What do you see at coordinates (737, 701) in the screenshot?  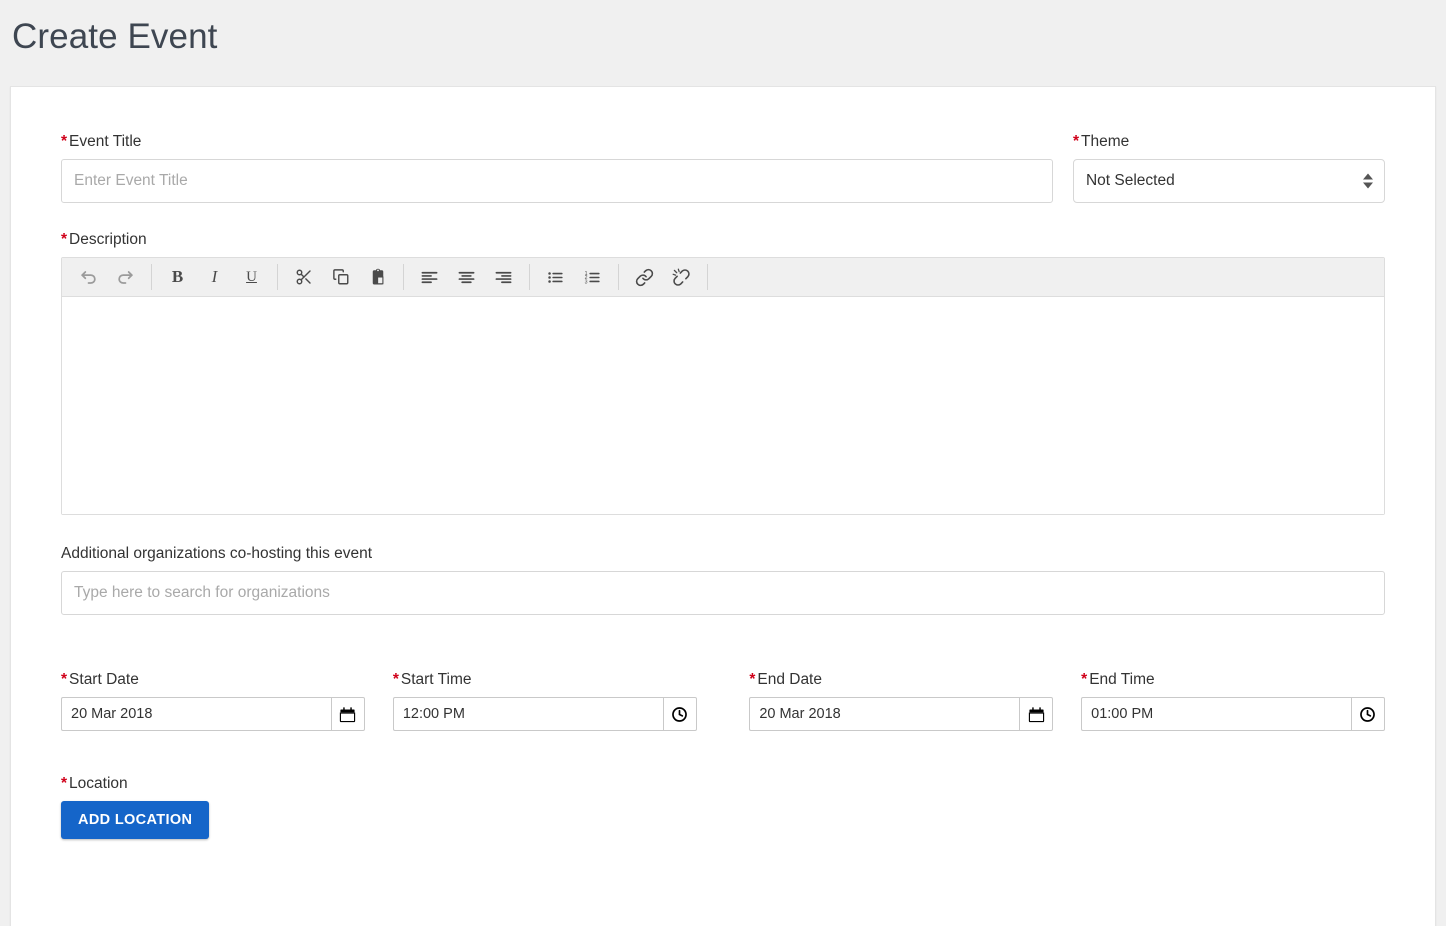 I see `datetime-spacer` at bounding box center [737, 701].